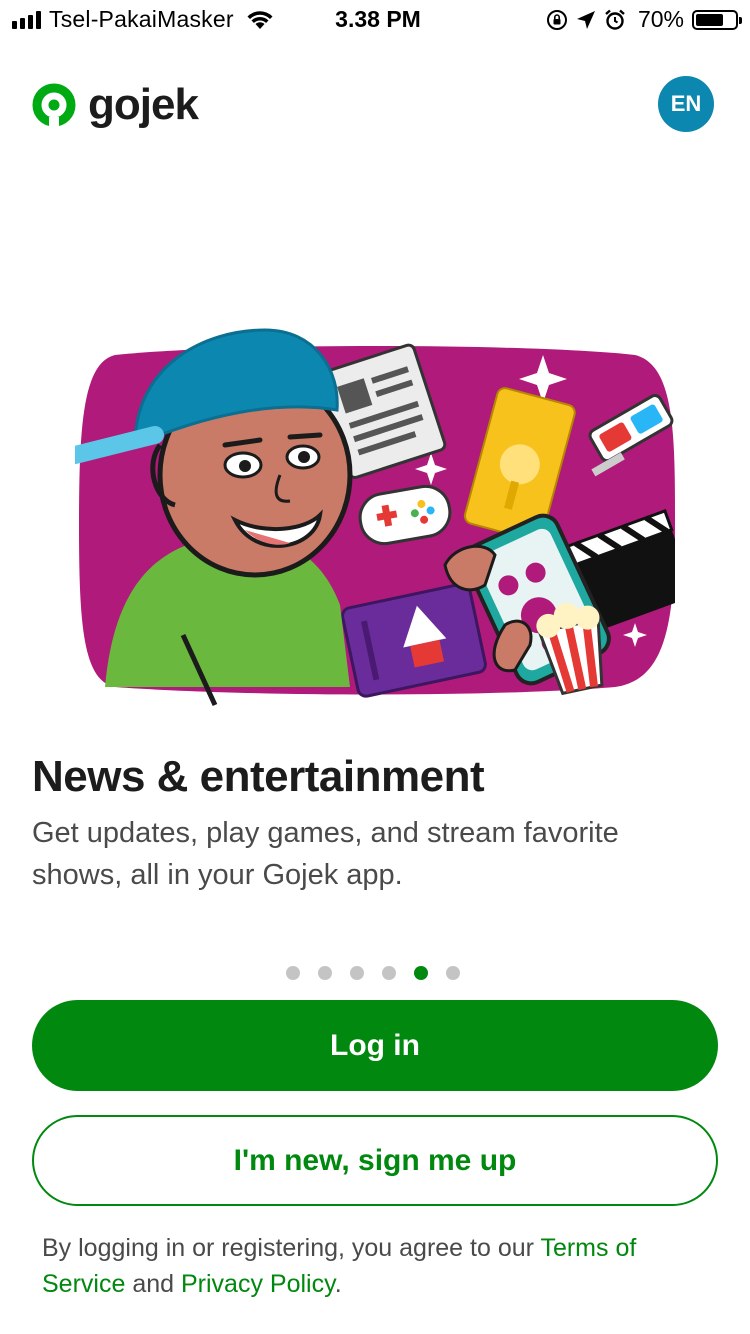 The width and height of the screenshot is (750, 1334). I want to click on logo-text: gojek, so click(143, 104).